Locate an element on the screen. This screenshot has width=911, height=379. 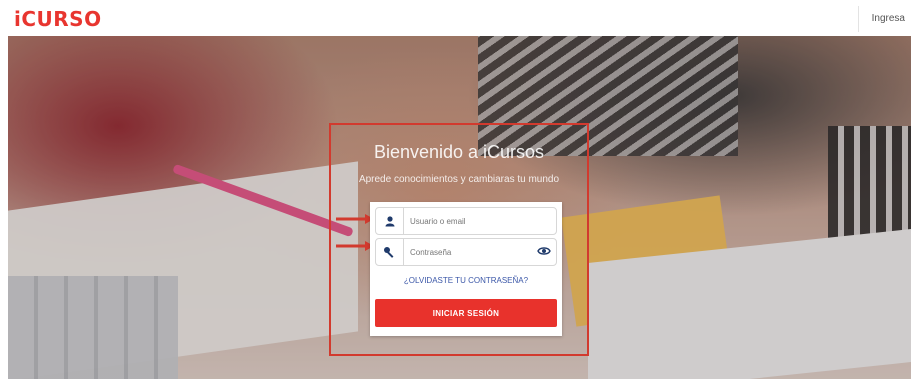
welcome-title: Bienvenido a iCursos is located at coordinates (459, 152).